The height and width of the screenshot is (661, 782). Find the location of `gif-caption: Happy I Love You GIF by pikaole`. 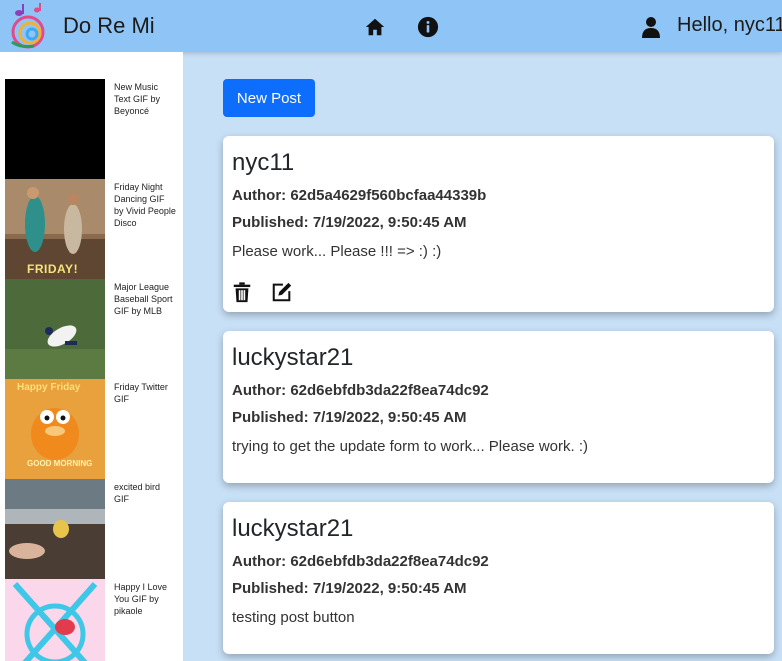

gif-caption: Happy I Love You GIF by pikaole is located at coordinates (141, 599).